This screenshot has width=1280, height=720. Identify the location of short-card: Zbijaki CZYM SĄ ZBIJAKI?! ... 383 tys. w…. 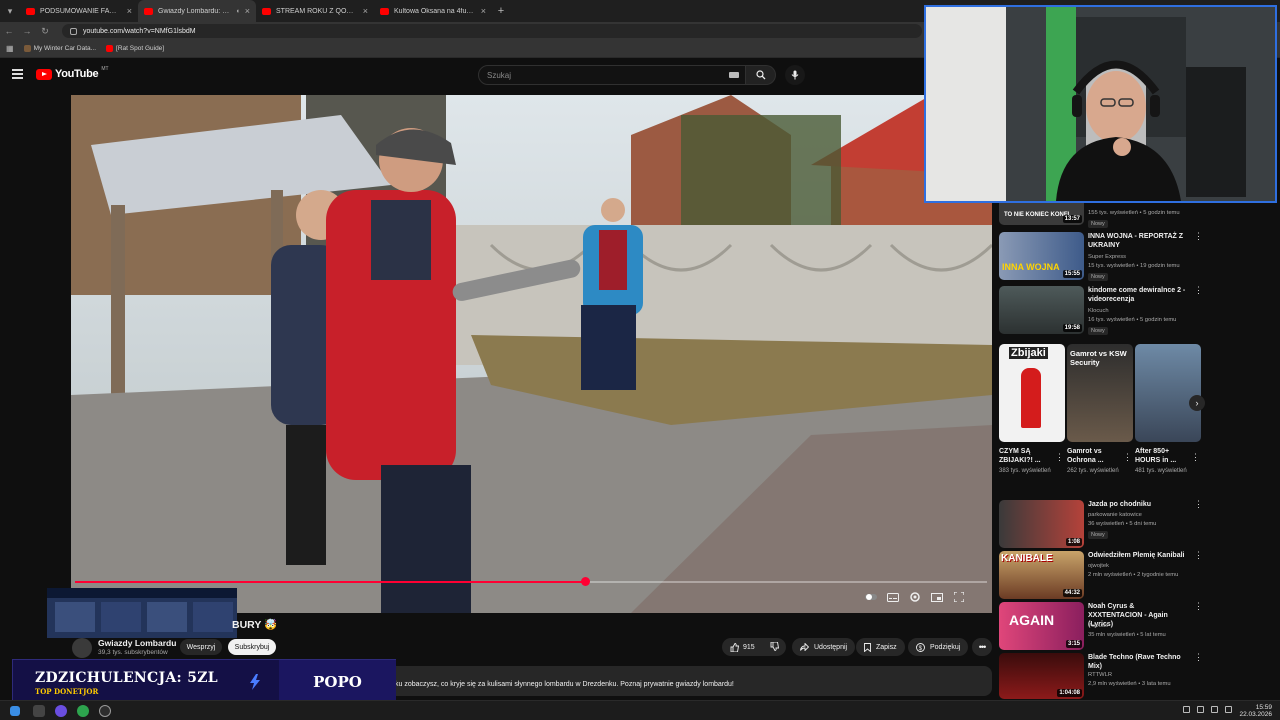
(1032, 410).